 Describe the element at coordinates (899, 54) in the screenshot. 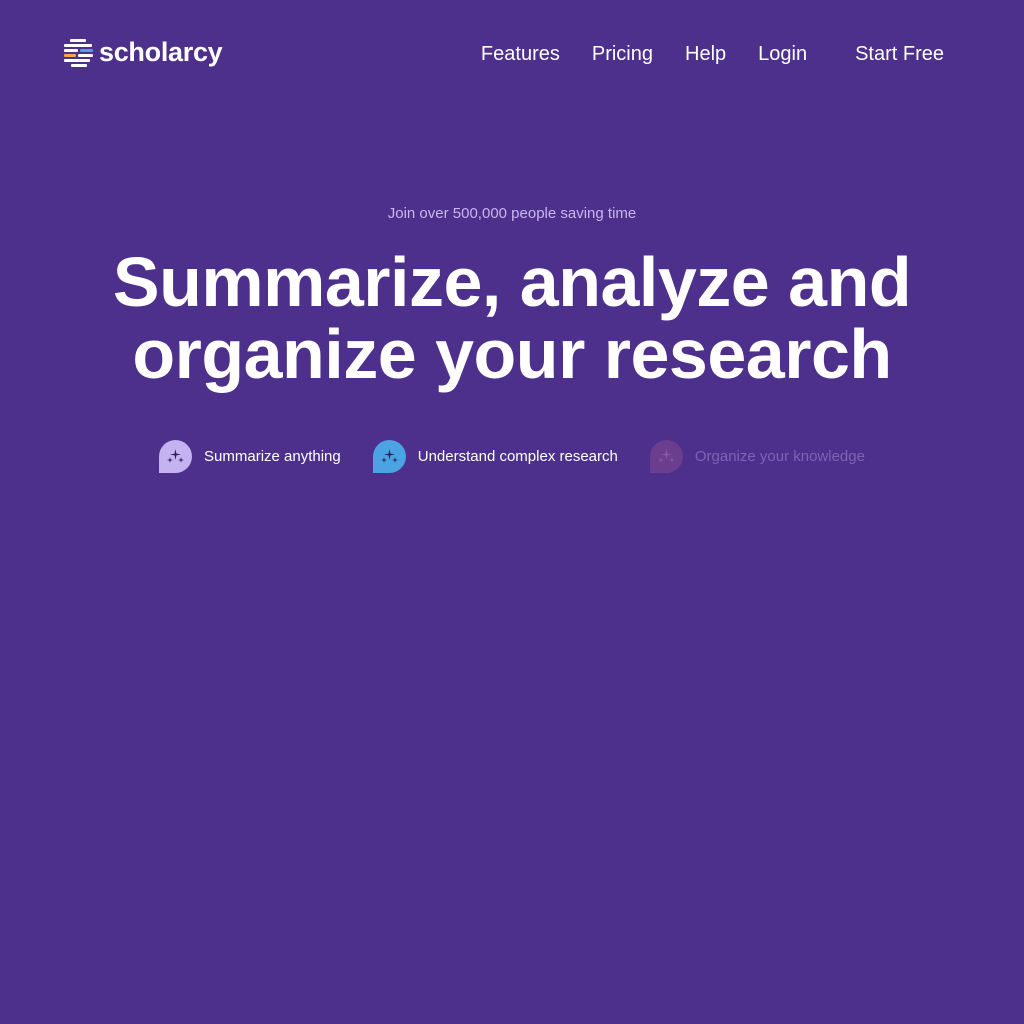

I see `start-free-button: Start Free` at that location.